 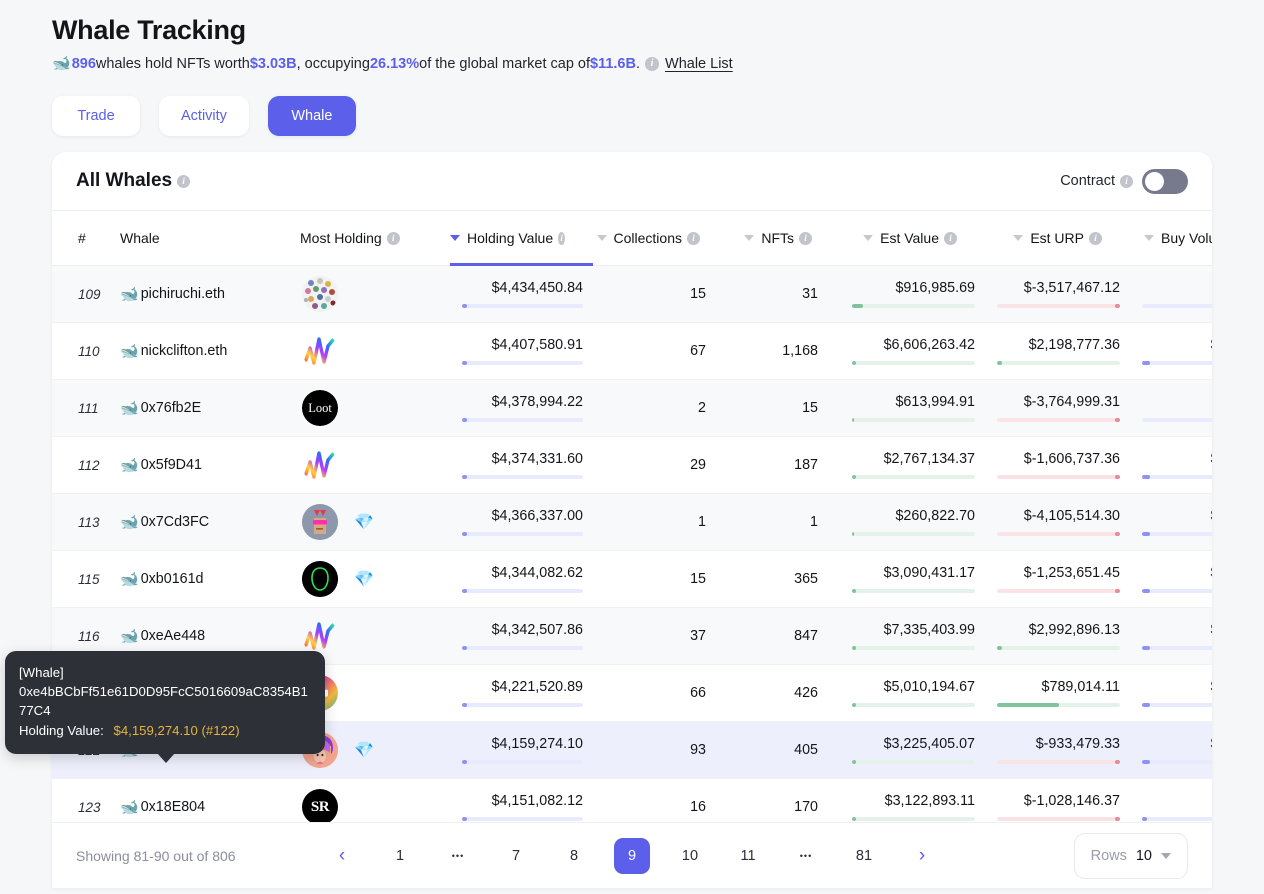 What do you see at coordinates (690, 856) in the screenshot?
I see `pagination-page-10: 10` at bounding box center [690, 856].